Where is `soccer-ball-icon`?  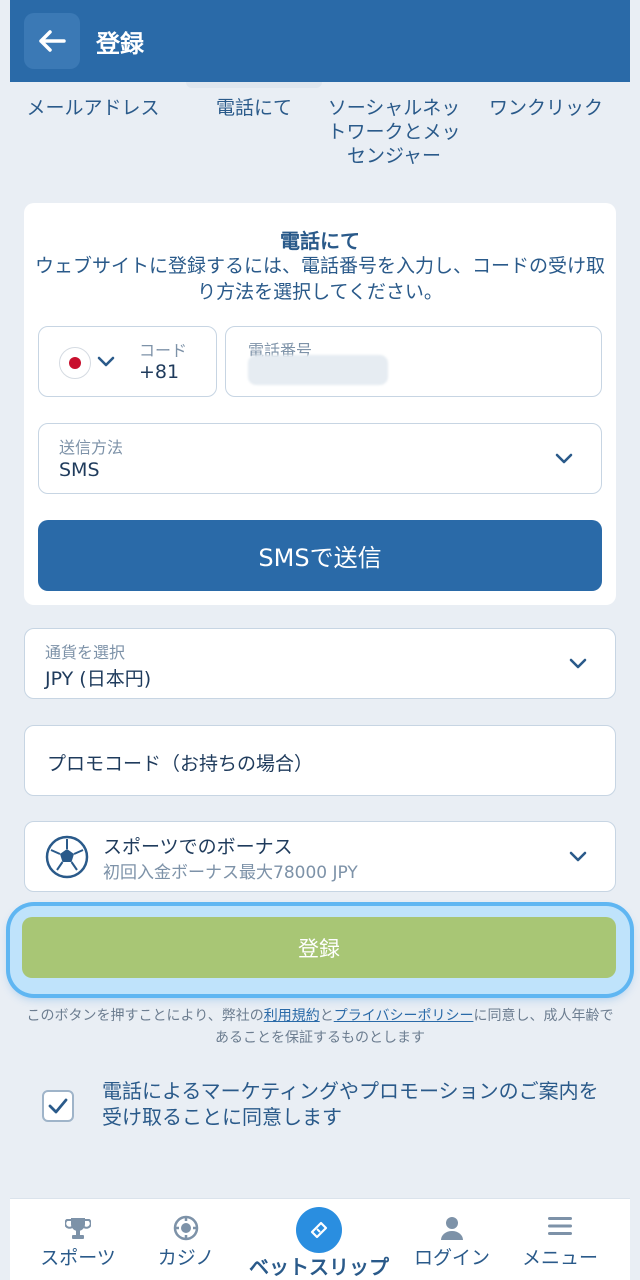
soccer-ball-icon is located at coordinates (67, 857).